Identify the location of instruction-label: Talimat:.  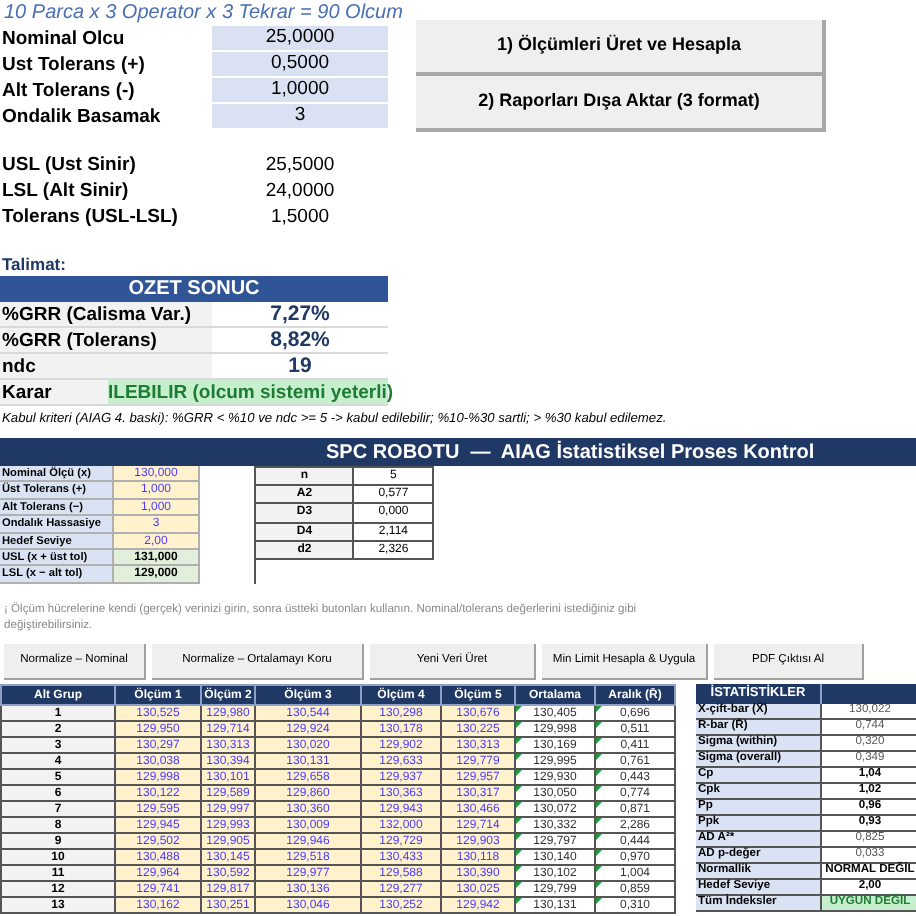
(34, 265).